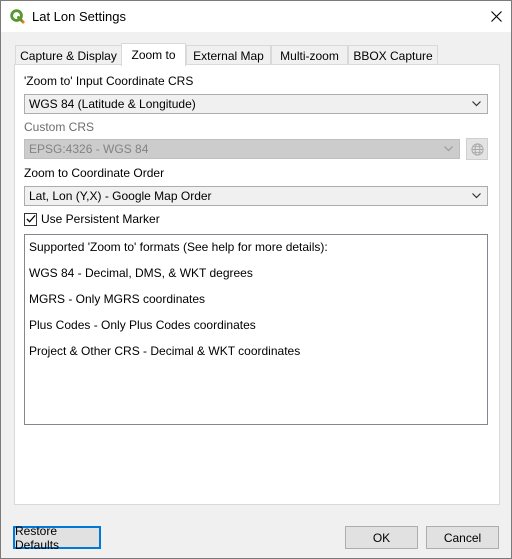 The height and width of the screenshot is (559, 512). I want to click on format-line: Plus Codes - Only Plus Codes coordinates, so click(142, 325).